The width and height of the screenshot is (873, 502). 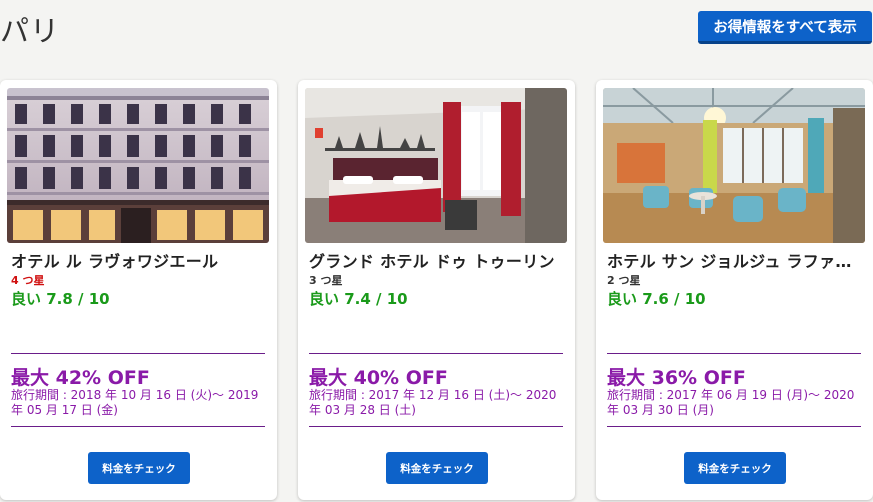 I want to click on hotel-name: ホテル サン ジョルジュ ラファイエット, so click(x=736, y=260).